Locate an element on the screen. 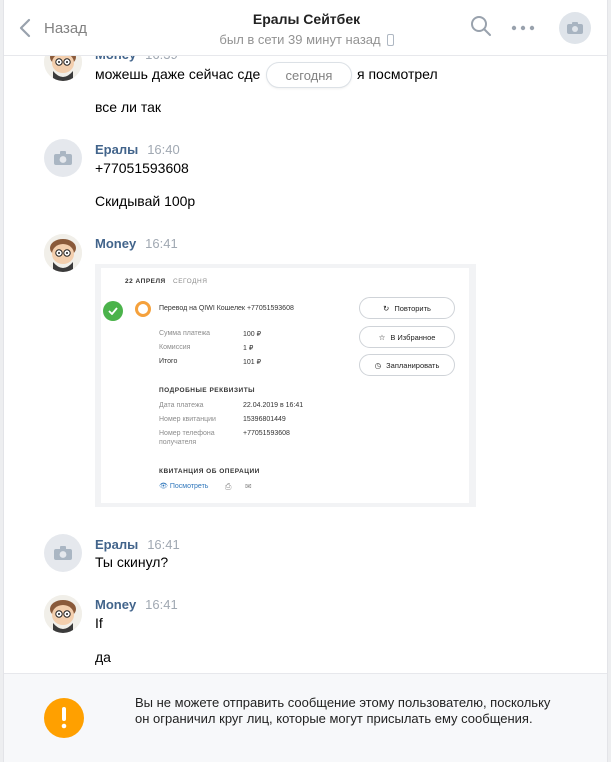 Image resolution: width=611 pixels, height=762 pixels. view-link-label: Посмотреть is located at coordinates (189, 486).